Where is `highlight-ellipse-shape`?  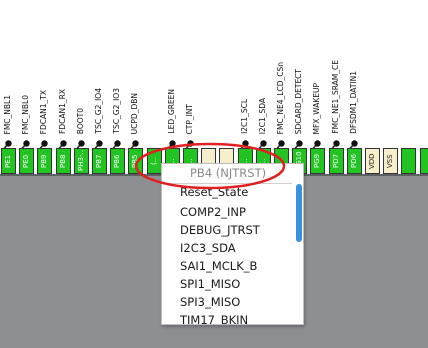 highlight-ellipse-shape is located at coordinates (210, 166).